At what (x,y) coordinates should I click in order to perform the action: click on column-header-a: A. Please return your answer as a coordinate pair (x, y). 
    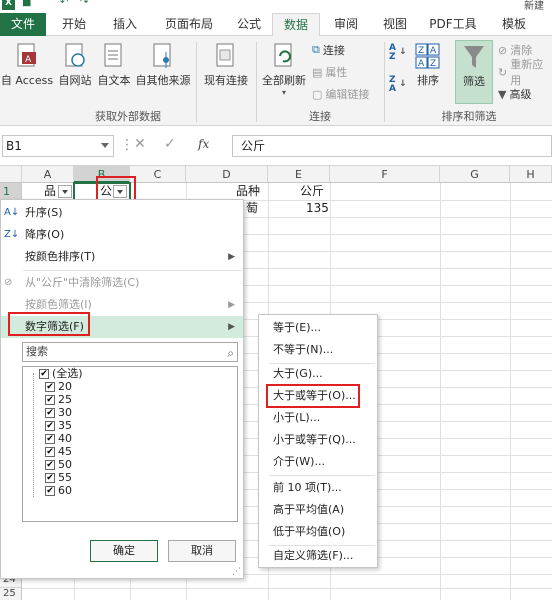
    Looking at the image, I should click on (48, 174).